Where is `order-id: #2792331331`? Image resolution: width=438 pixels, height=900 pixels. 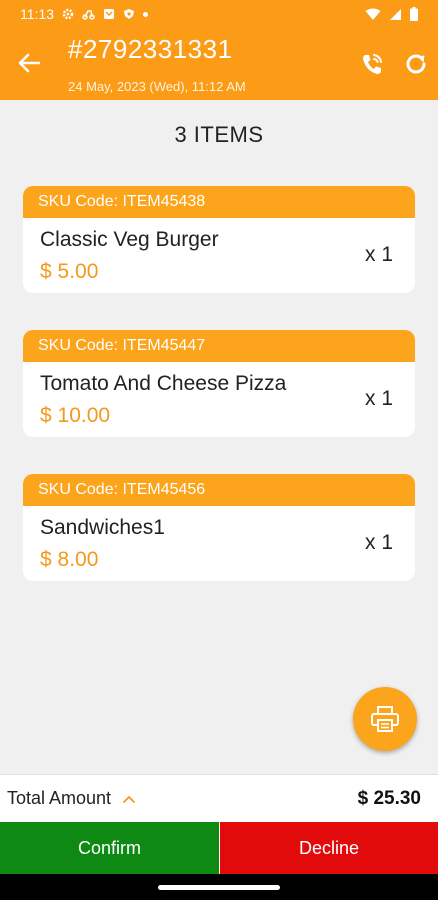 order-id: #2792331331 is located at coordinates (150, 49).